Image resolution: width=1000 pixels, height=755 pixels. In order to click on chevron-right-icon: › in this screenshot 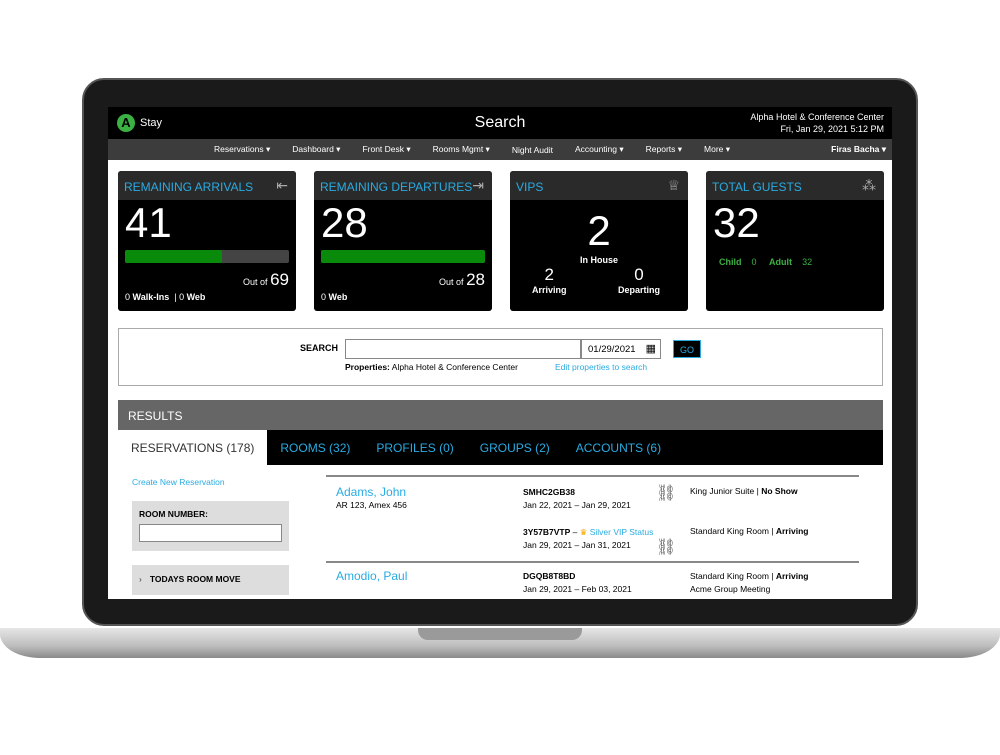, I will do `click(140, 579)`.